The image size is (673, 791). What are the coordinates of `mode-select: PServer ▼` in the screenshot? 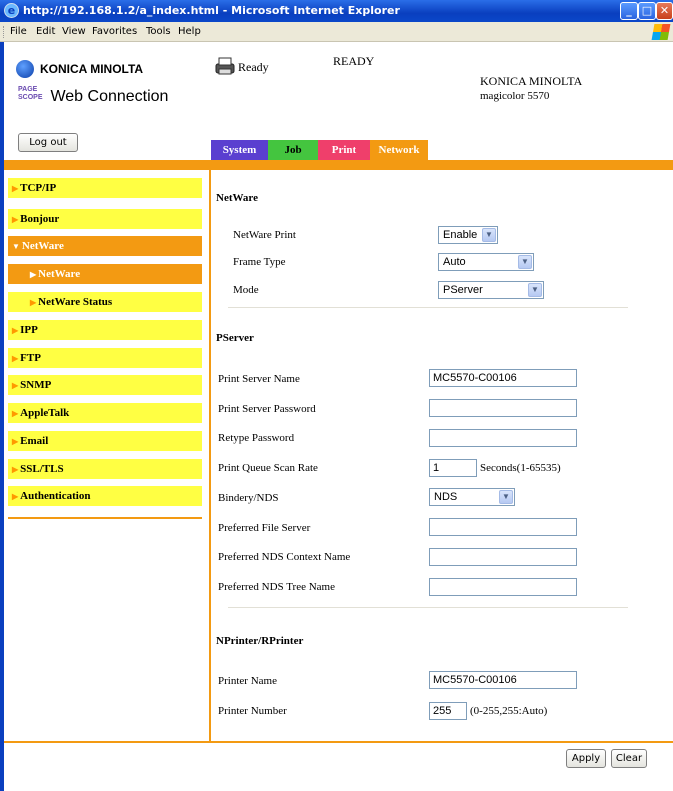 It's located at (491, 290).